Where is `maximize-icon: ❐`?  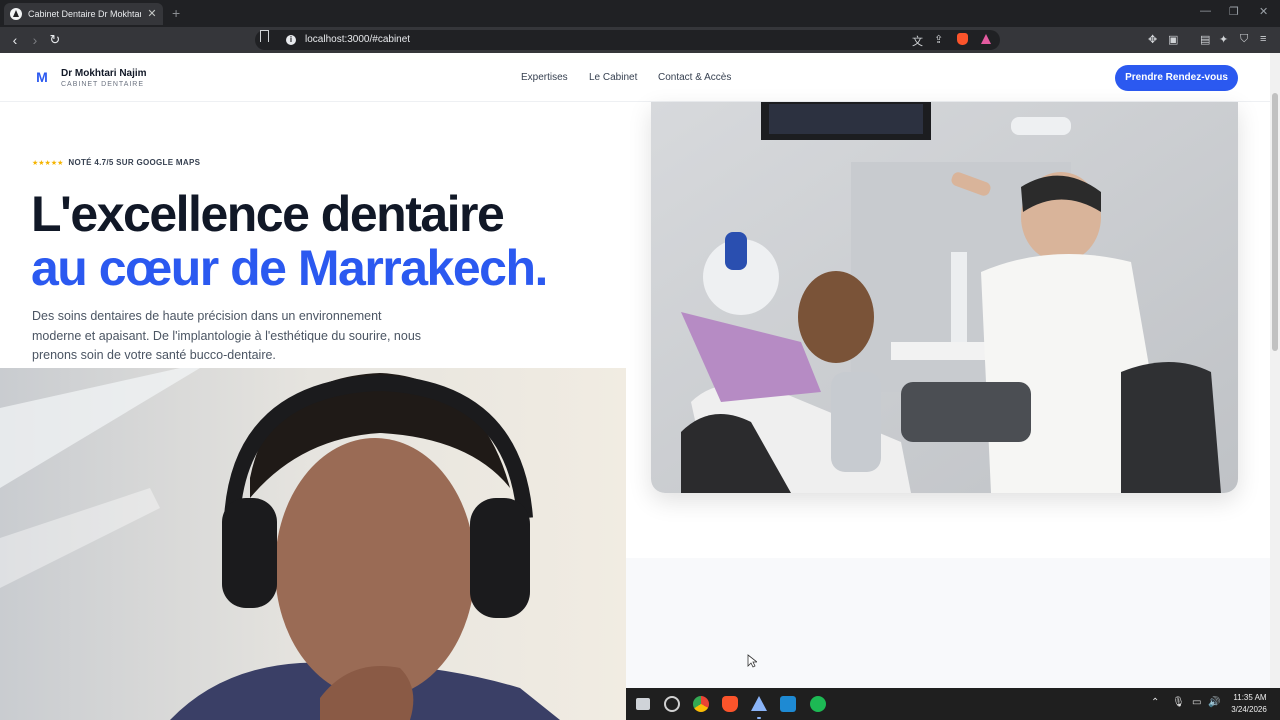
maximize-icon: ❐ is located at coordinates (1234, 11).